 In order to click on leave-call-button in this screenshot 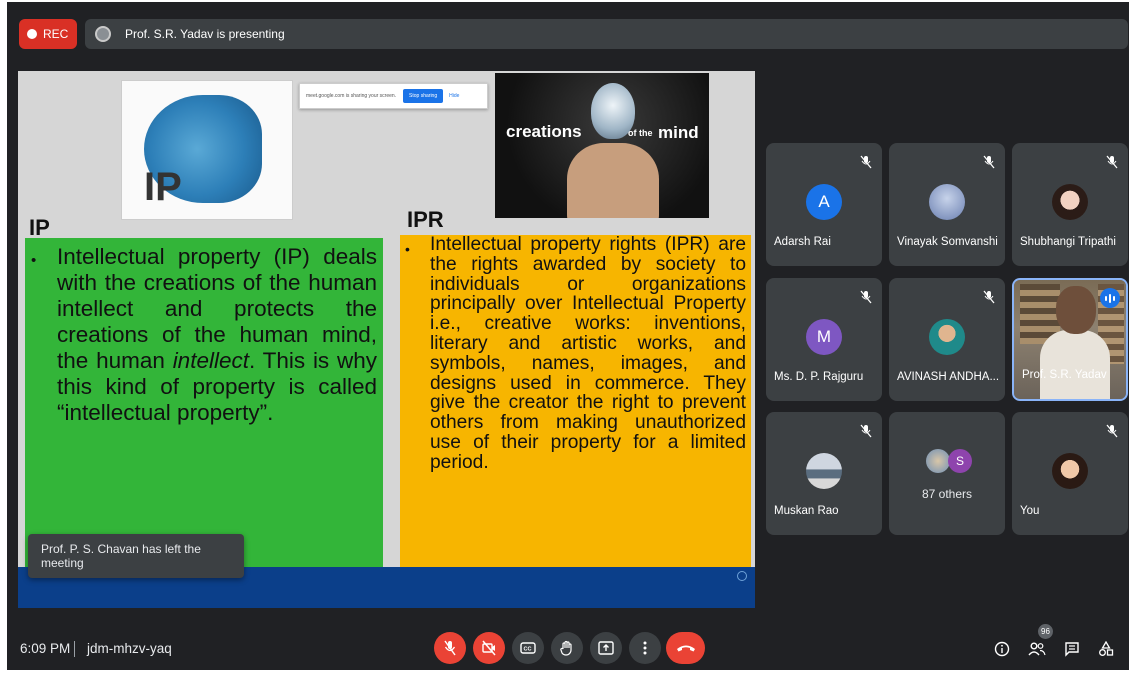, I will do `click(685, 648)`.